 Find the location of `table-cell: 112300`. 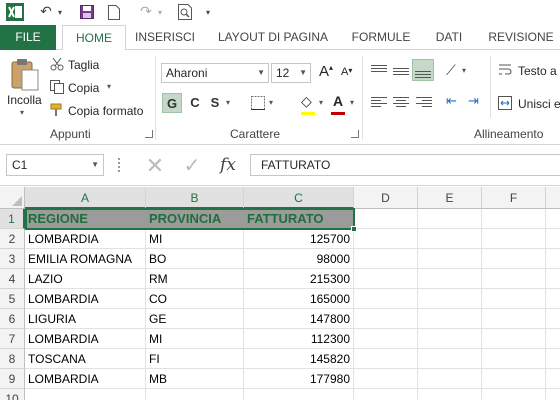

table-cell: 112300 is located at coordinates (299, 339).